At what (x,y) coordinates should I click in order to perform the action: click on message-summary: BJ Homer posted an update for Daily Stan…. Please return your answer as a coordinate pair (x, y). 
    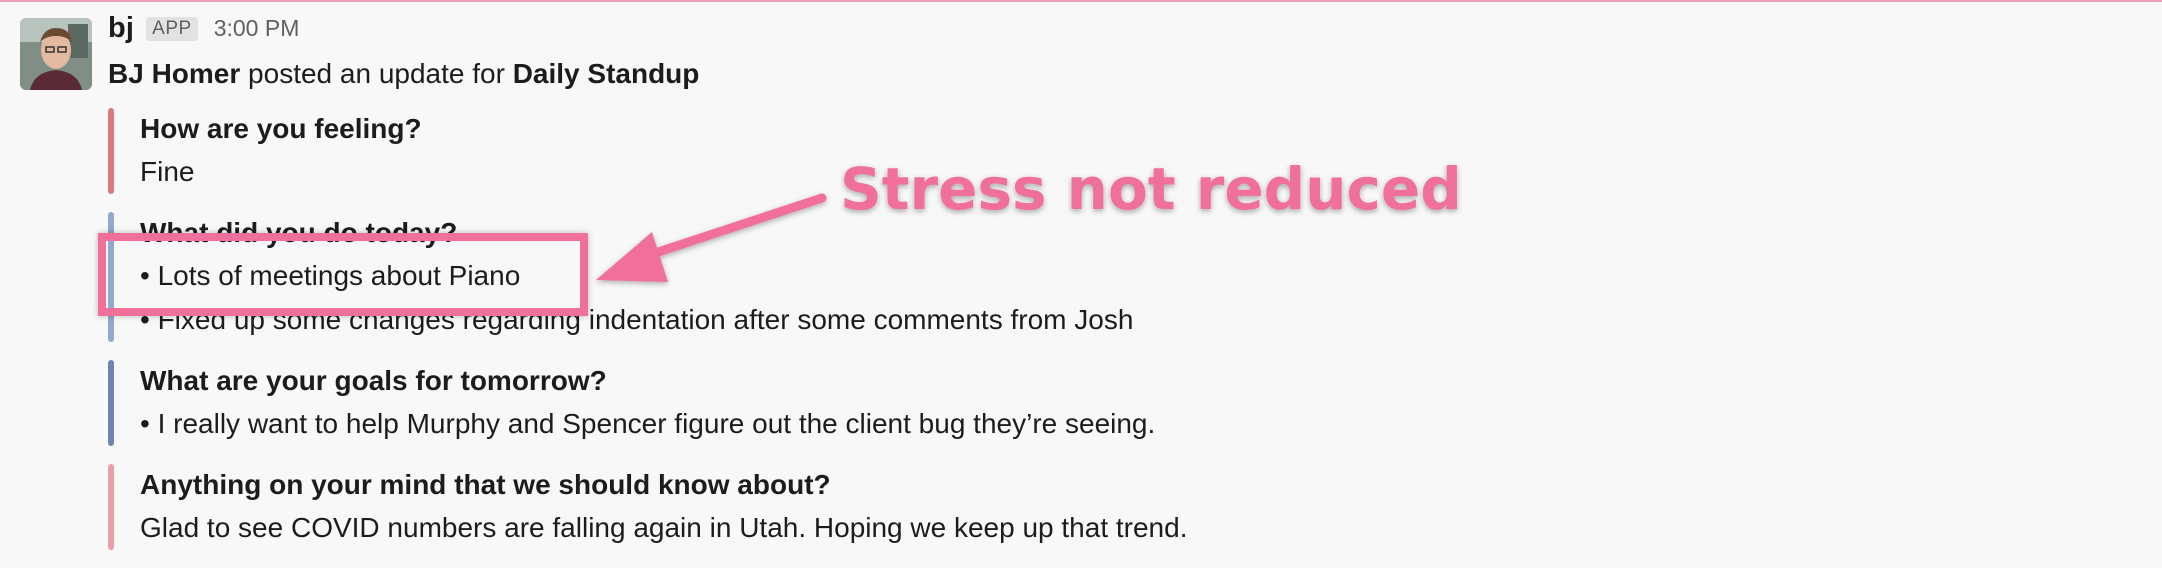
    Looking at the image, I should click on (403, 74).